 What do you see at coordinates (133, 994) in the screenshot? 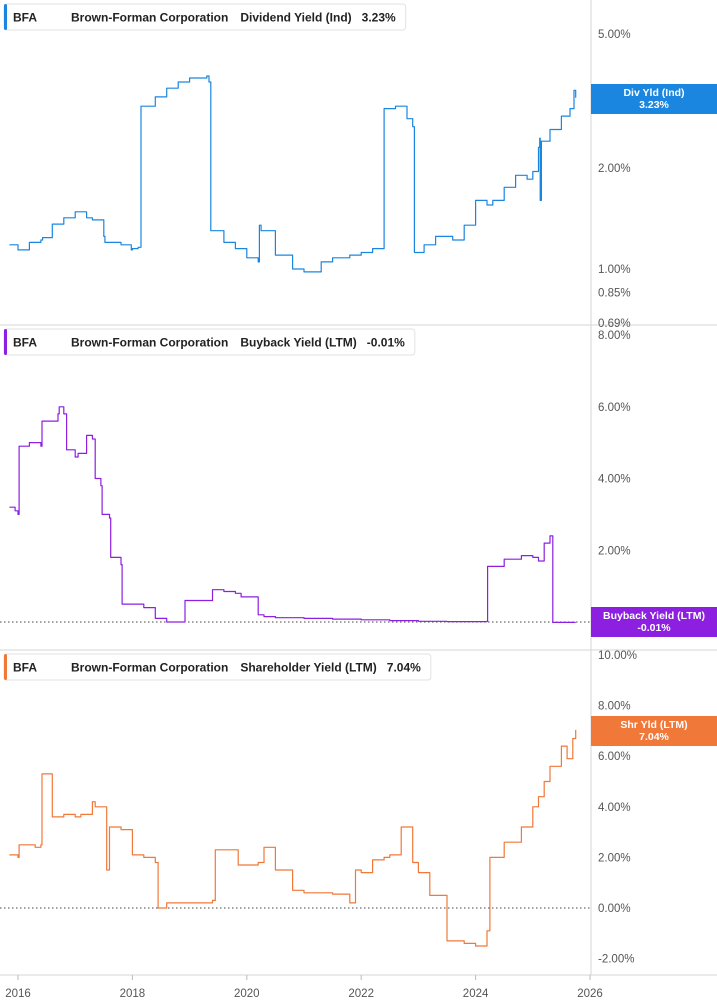
I see `x-tick-label: 2018` at bounding box center [133, 994].